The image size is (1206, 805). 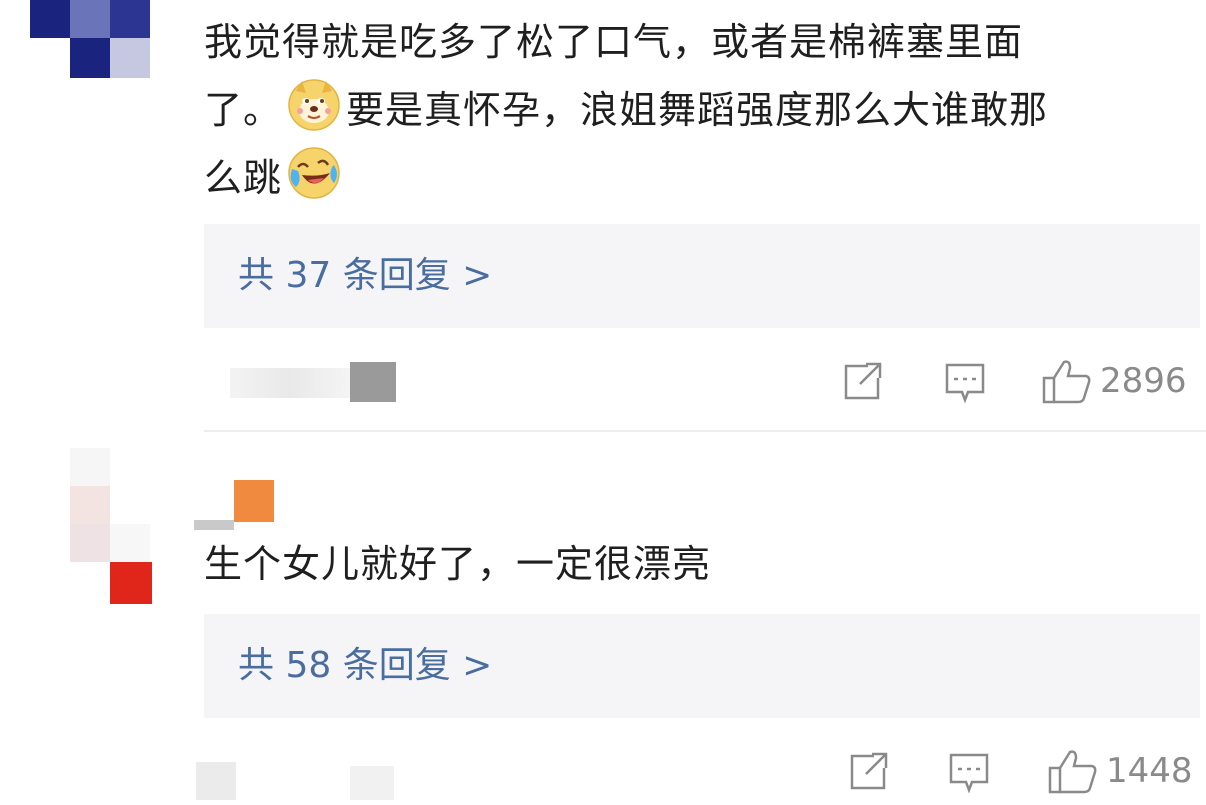 I want to click on comment-text: 生个女儿就好了，一定很漂亮, so click(x=457, y=564).